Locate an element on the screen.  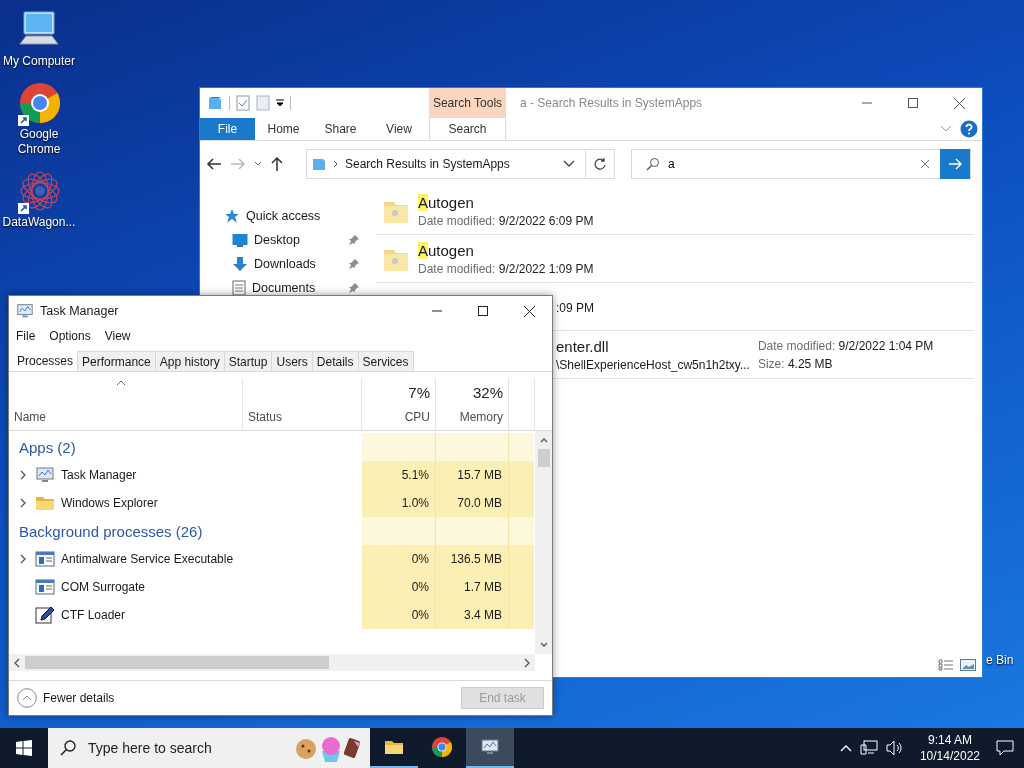
nav-item: Downloads is located at coordinates (298, 264).